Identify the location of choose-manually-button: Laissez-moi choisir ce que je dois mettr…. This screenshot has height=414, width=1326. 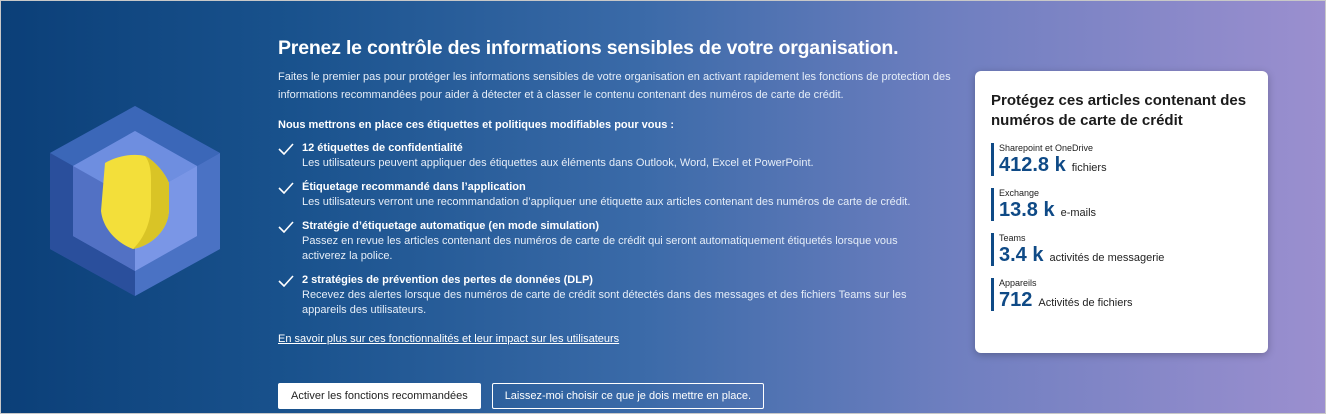
(628, 396).